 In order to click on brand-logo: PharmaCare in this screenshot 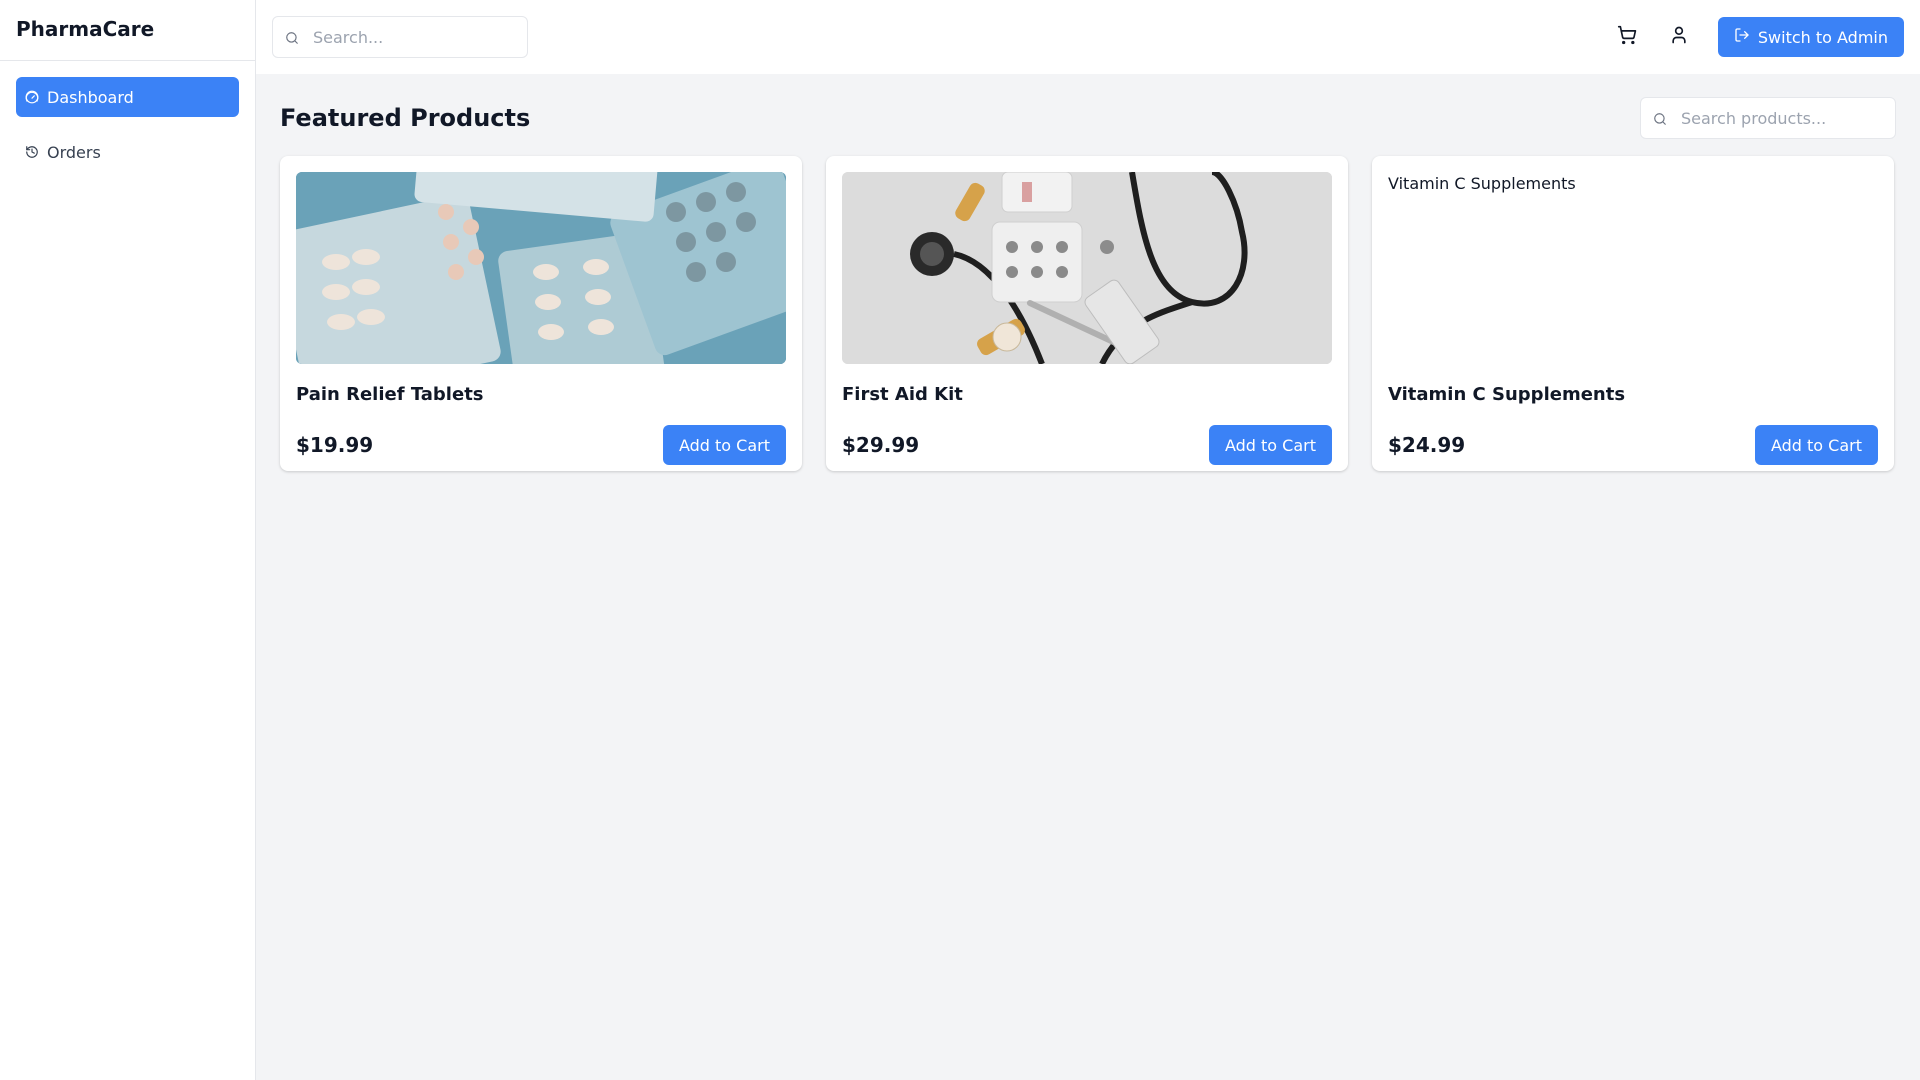, I will do `click(127, 30)`.